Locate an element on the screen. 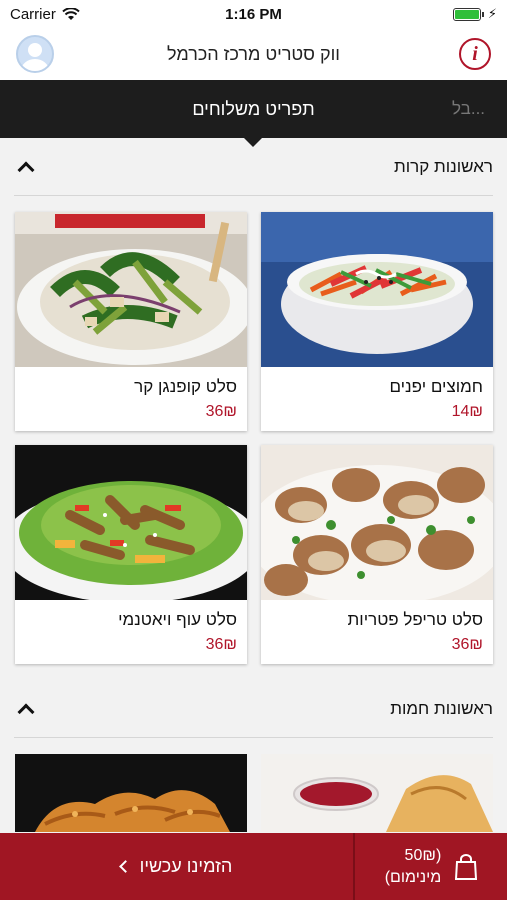  fried-chicken-strips-image is located at coordinates (131, 793).